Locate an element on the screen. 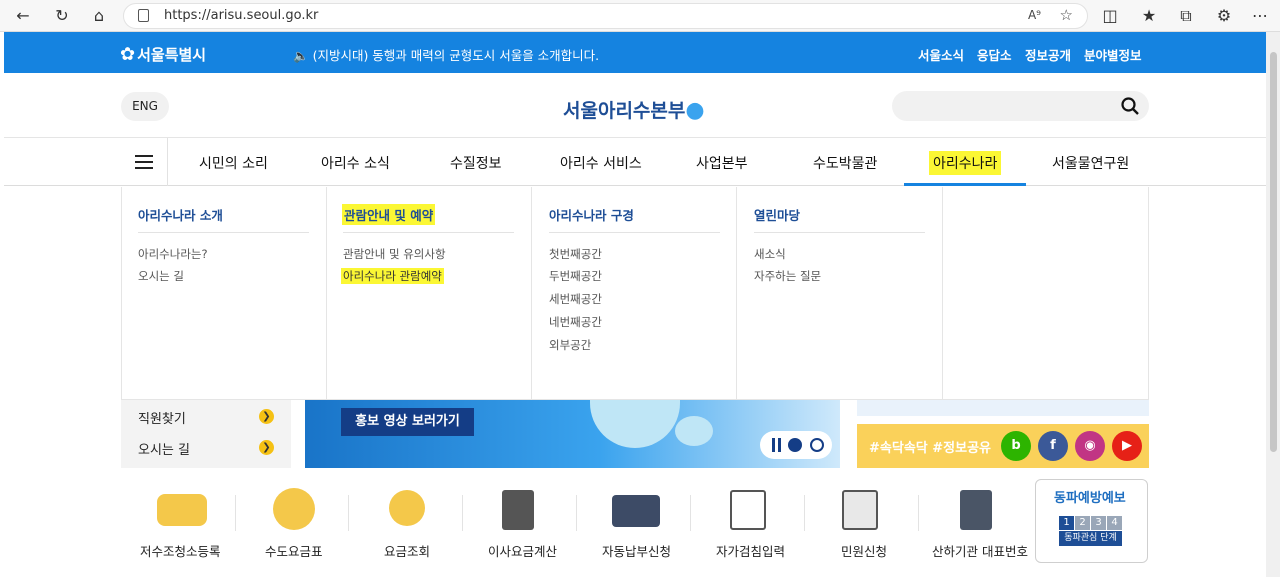 Image resolution: width=1280 pixels, height=577 pixels. mega-link: 네번째공간 is located at coordinates (575, 322).